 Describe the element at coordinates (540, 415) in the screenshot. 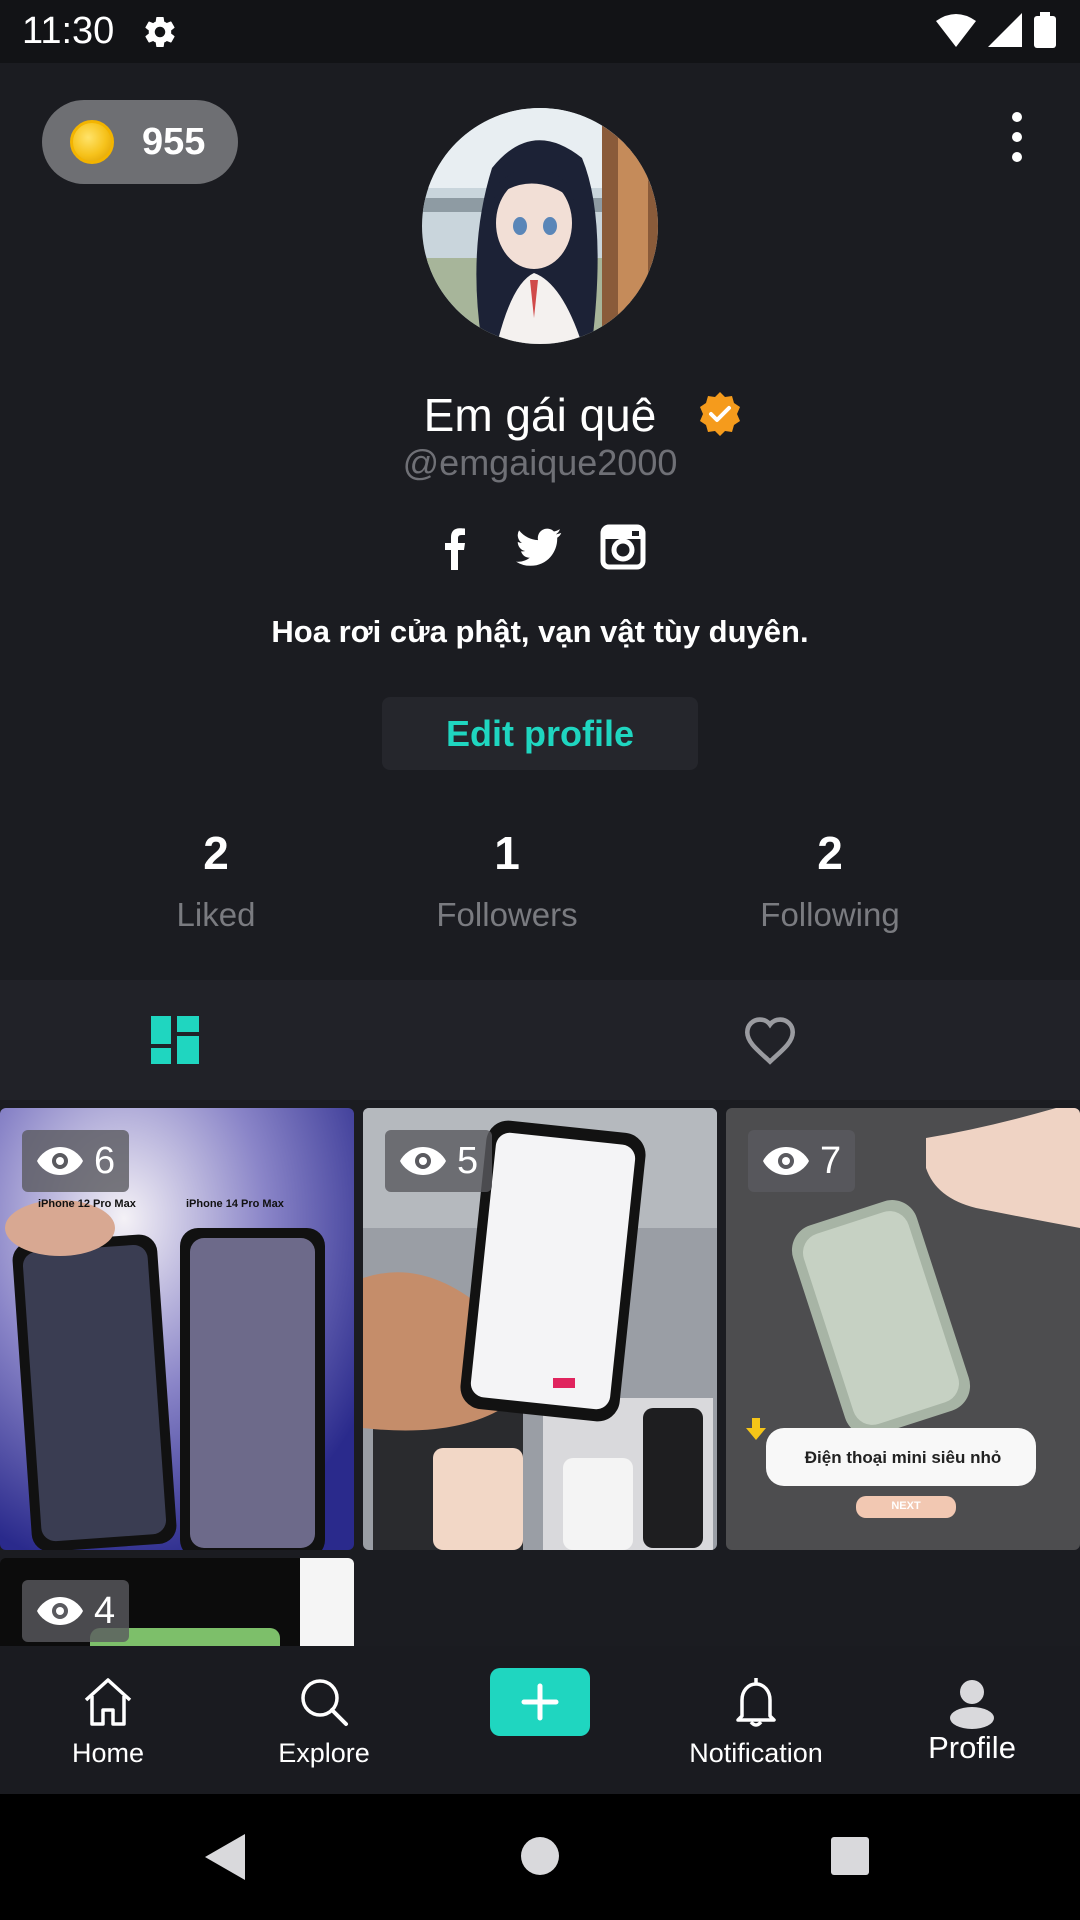

I see `profile-name: Em gái quê` at that location.